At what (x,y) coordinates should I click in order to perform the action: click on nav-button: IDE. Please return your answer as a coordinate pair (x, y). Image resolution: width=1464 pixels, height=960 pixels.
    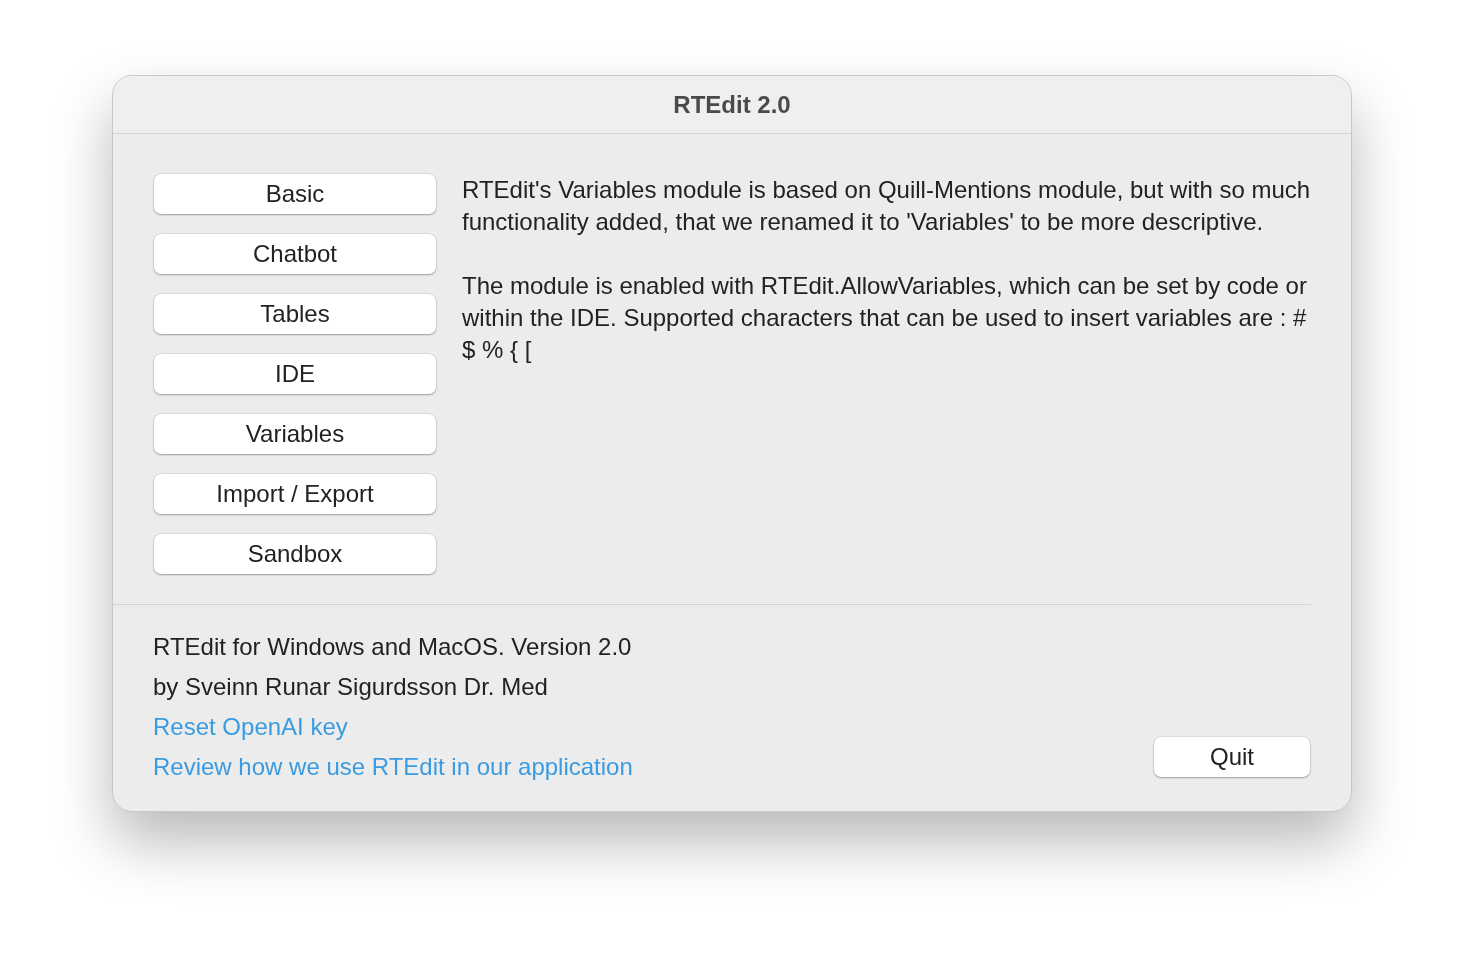
    Looking at the image, I should click on (295, 374).